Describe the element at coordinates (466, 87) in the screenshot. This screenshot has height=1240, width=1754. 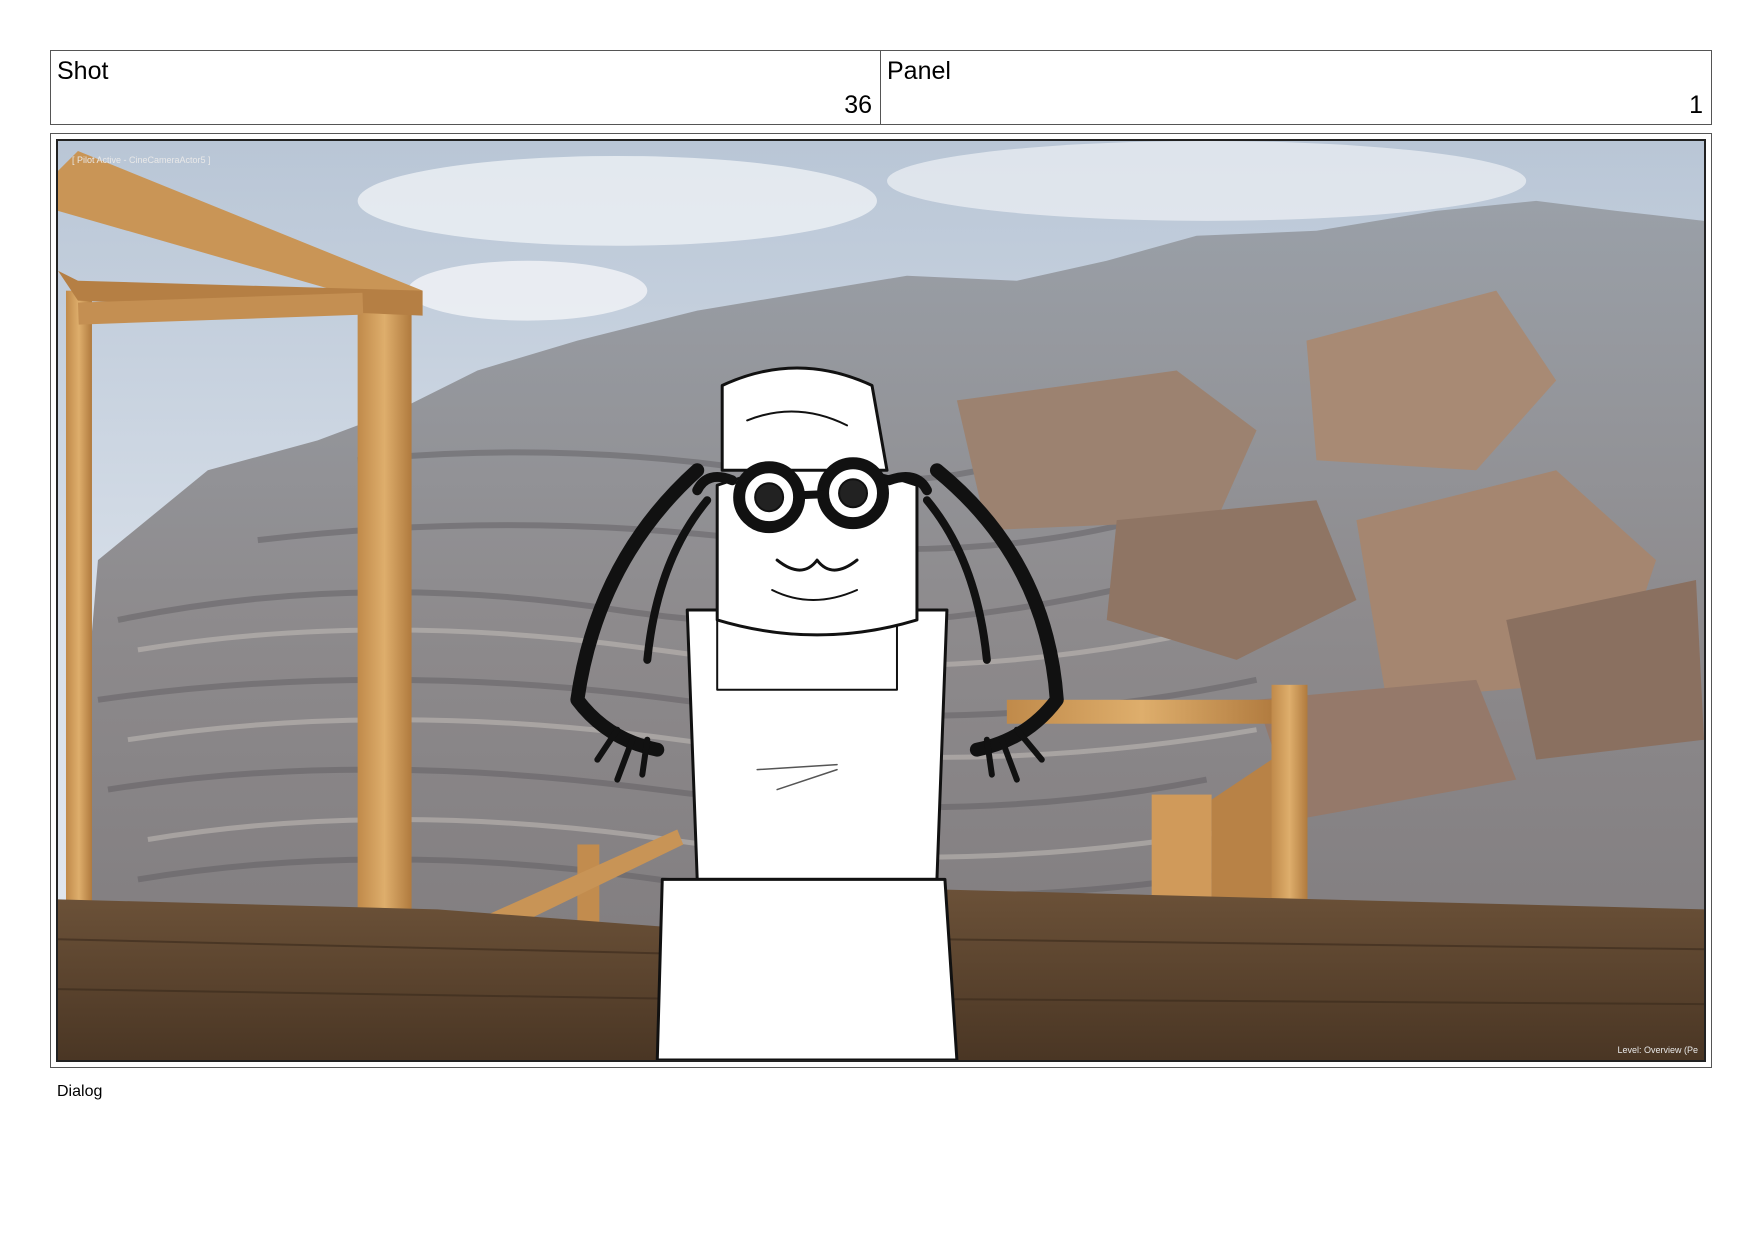
I see `shot-cell: Shot 36` at that location.